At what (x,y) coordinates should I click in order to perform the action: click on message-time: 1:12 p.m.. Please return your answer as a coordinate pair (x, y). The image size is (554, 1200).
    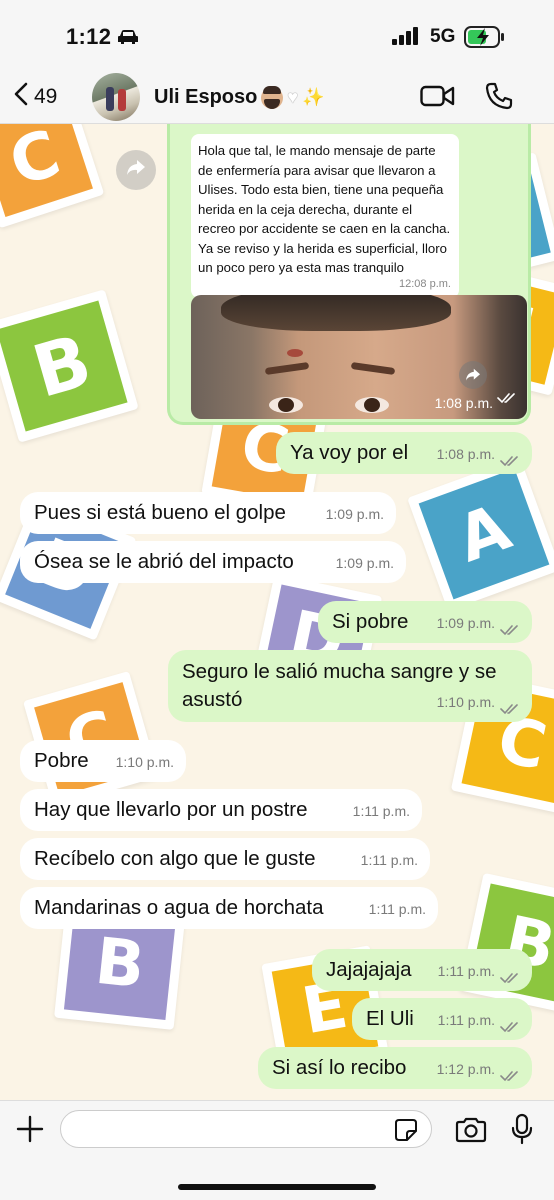
    Looking at the image, I should click on (465, 1069).